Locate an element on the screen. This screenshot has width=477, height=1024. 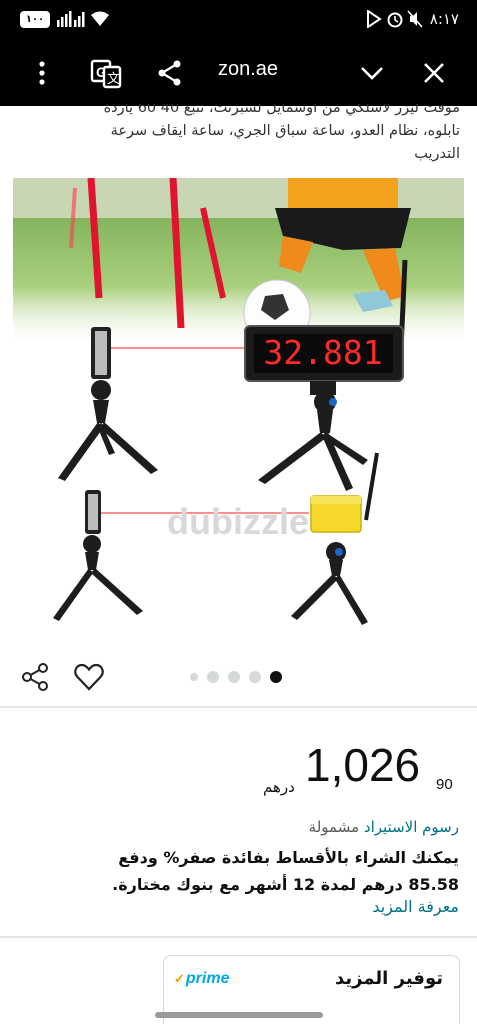
timer-digits: 32.881 is located at coordinates (322, 352).